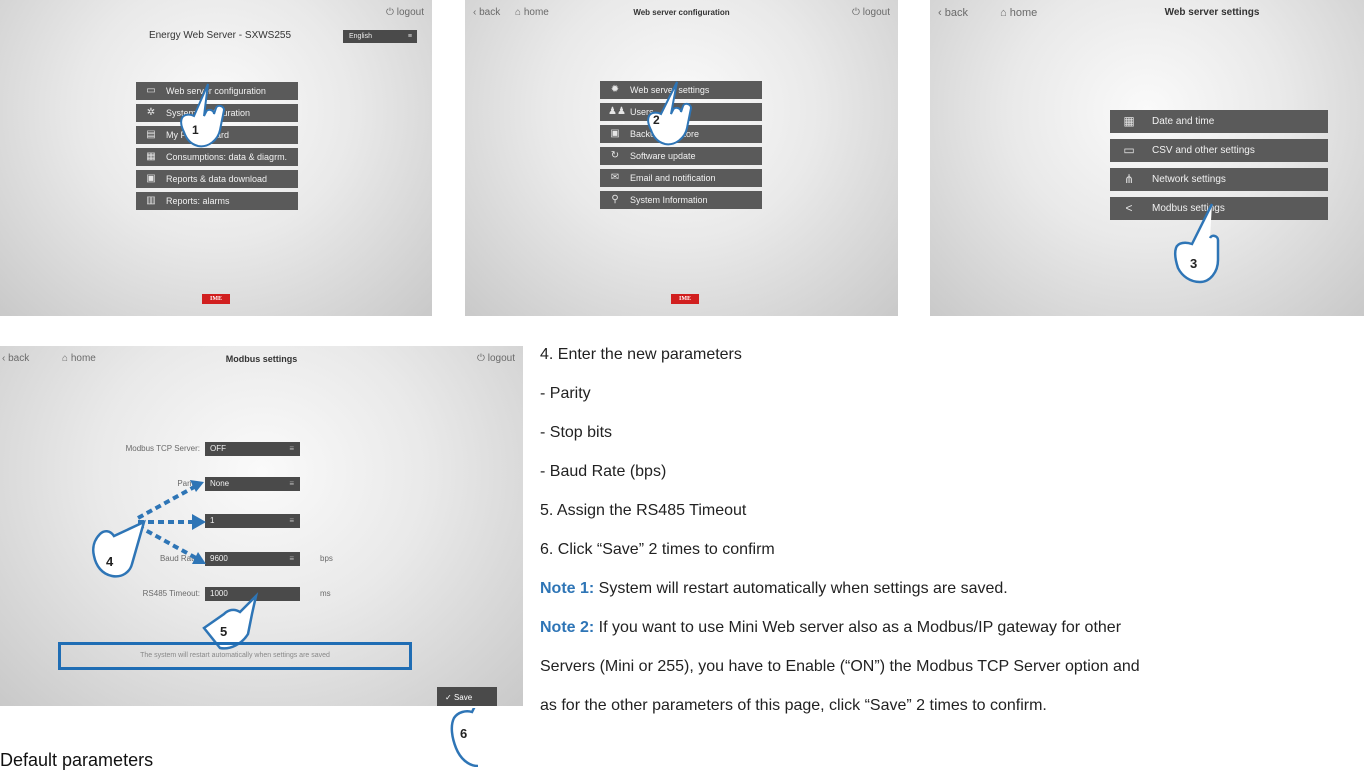  What do you see at coordinates (77, 760) in the screenshot?
I see `section-heading: Default parameters` at bounding box center [77, 760].